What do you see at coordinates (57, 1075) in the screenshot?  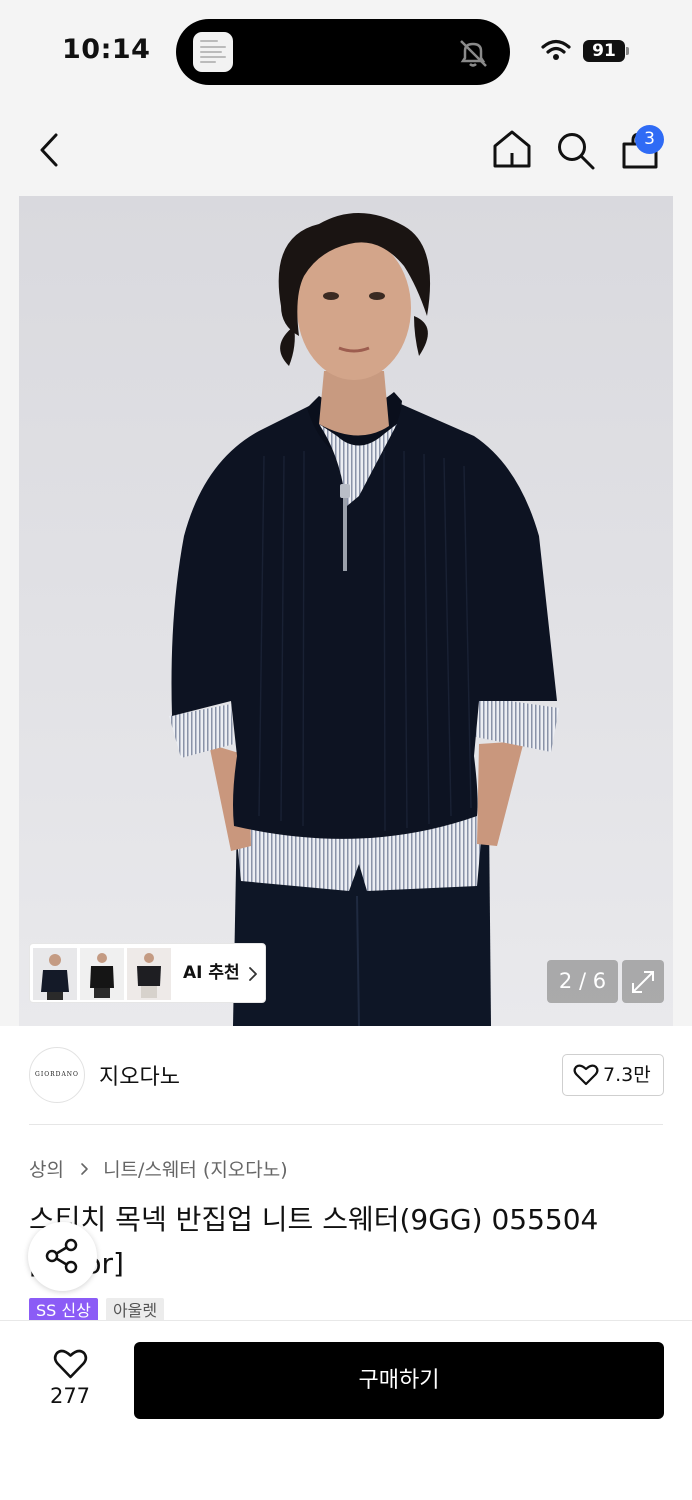 I see `brand-logo: GIORDANO` at bounding box center [57, 1075].